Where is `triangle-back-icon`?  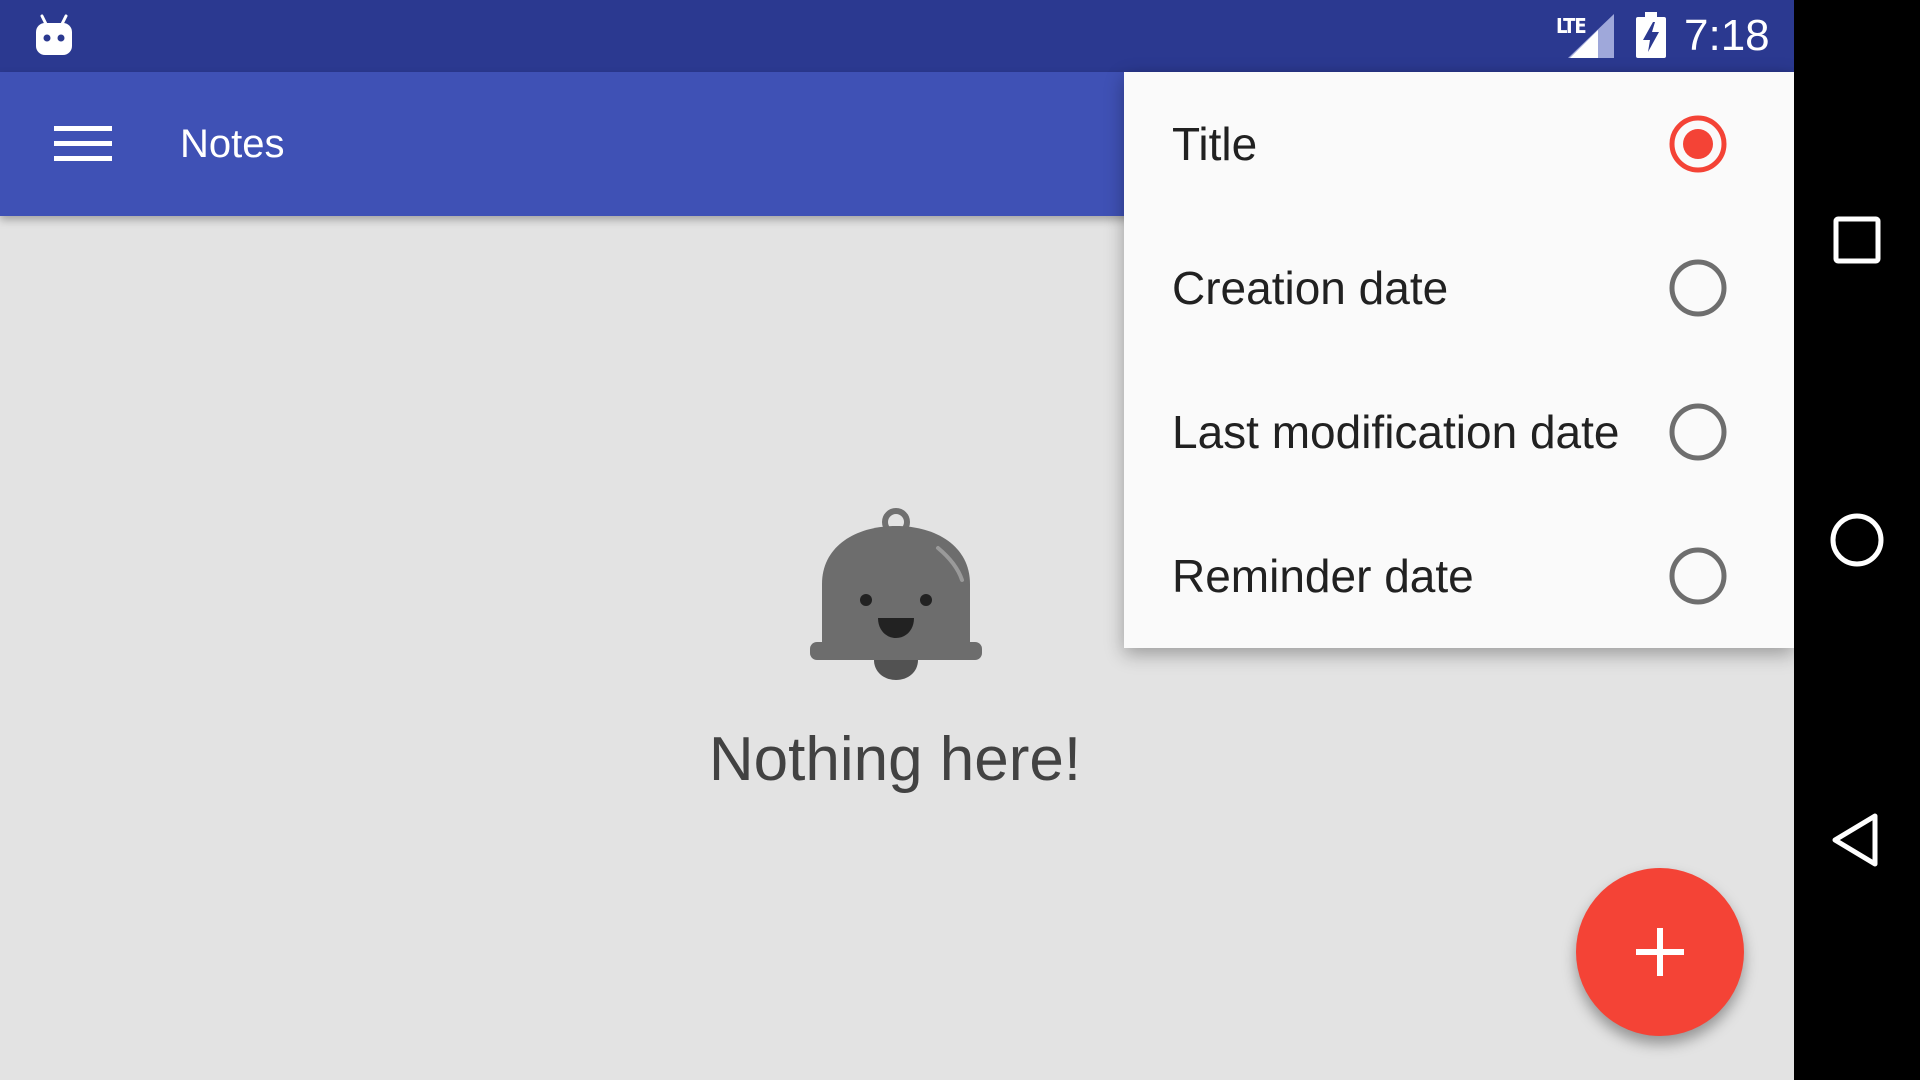 triangle-back-icon is located at coordinates (1855, 840).